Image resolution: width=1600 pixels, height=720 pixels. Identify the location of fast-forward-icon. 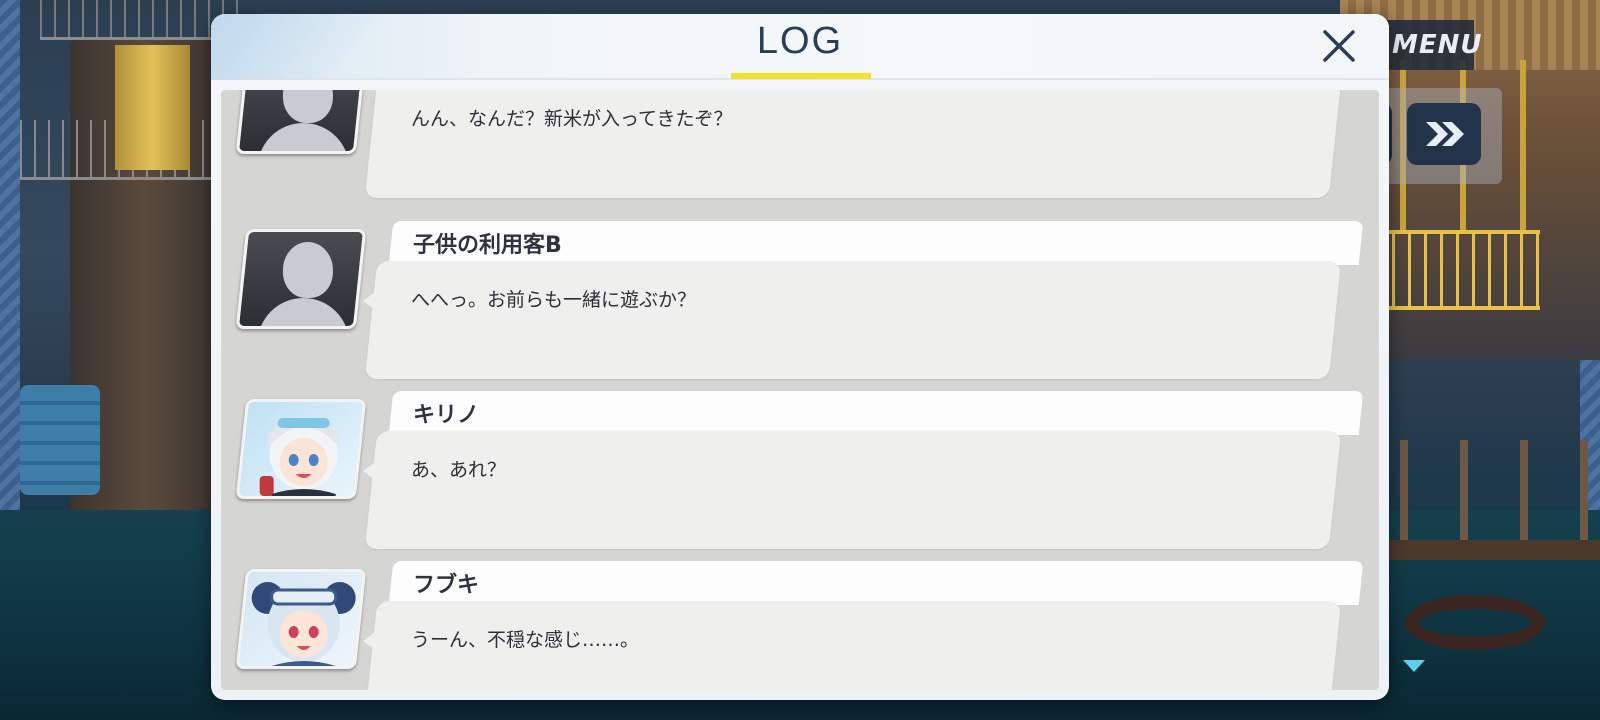
(1445, 134).